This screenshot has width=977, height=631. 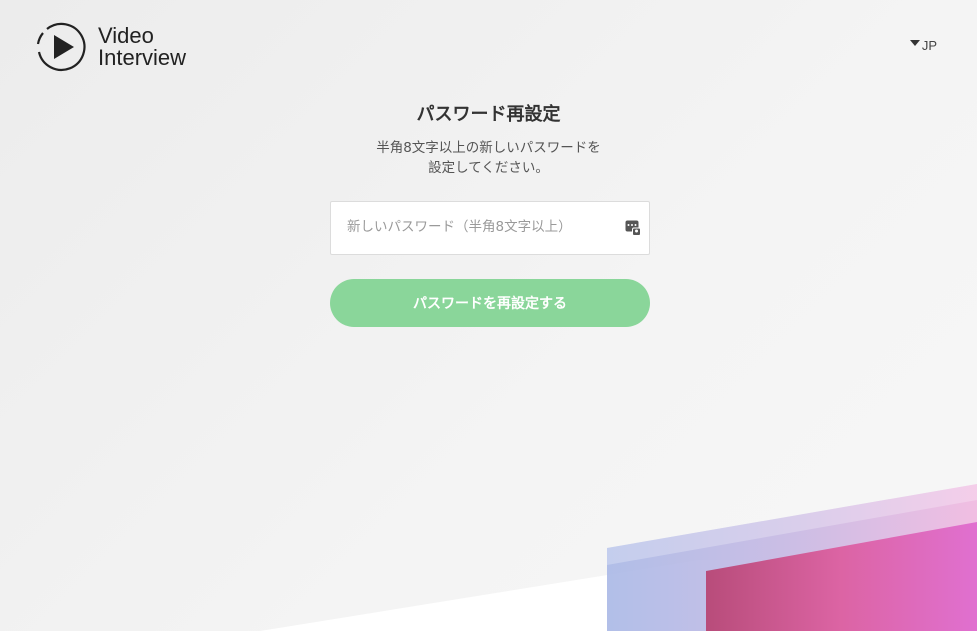 I want to click on brand-name: Video Interview, so click(x=142, y=47).